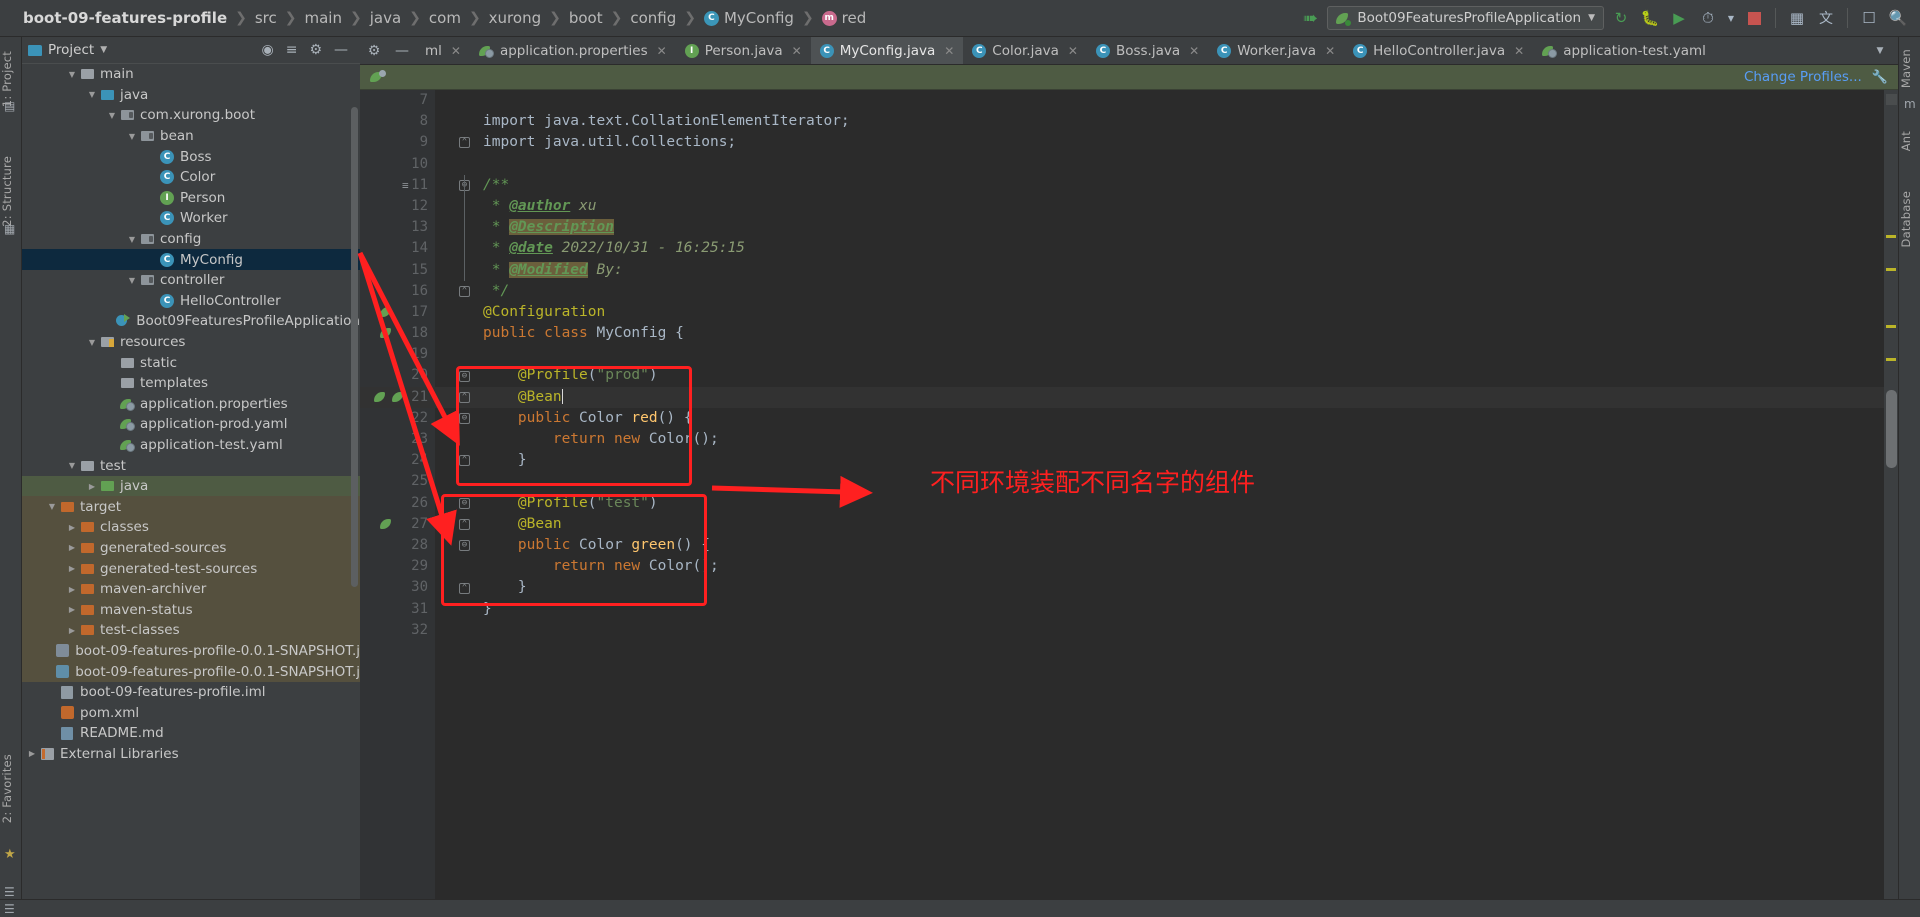  Describe the element at coordinates (397, 439) in the screenshot. I see `gutter-line-23: 23` at that location.